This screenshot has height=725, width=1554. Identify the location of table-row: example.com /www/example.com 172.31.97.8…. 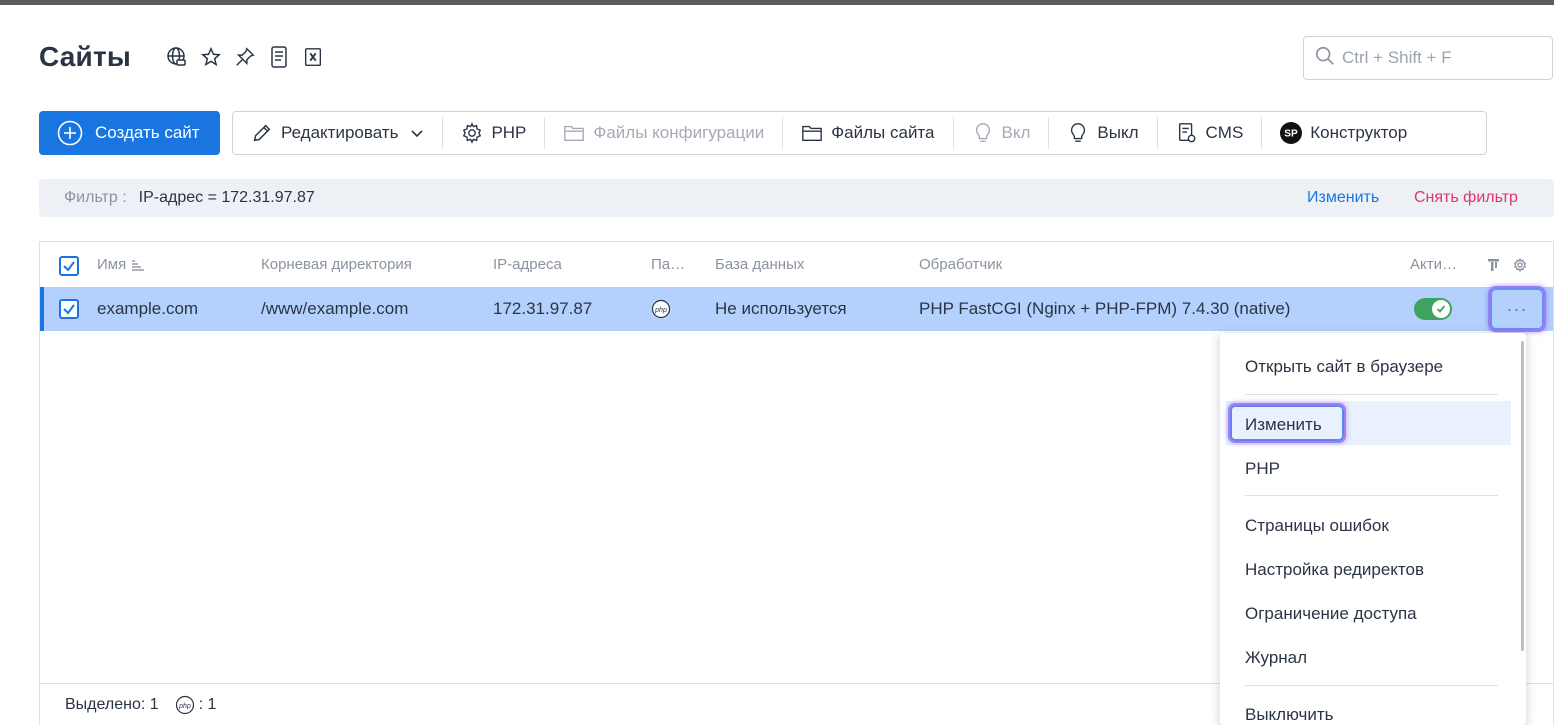
(796, 309).